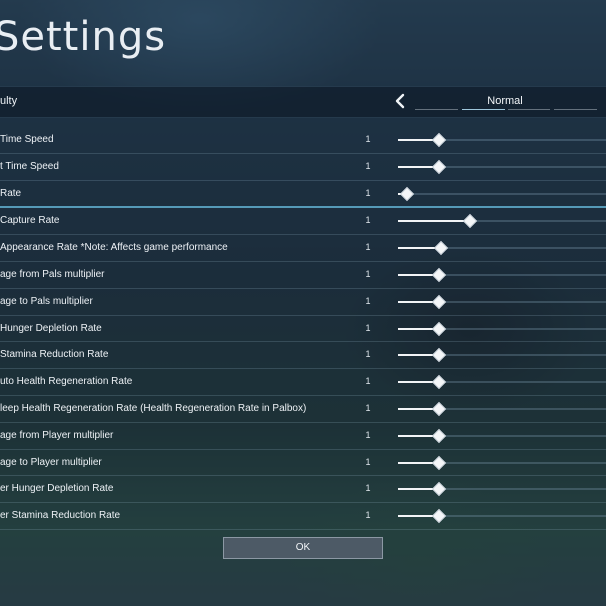 The width and height of the screenshot is (606, 606). I want to click on setting-label: uto Health Regeneration Rate, so click(66, 382).